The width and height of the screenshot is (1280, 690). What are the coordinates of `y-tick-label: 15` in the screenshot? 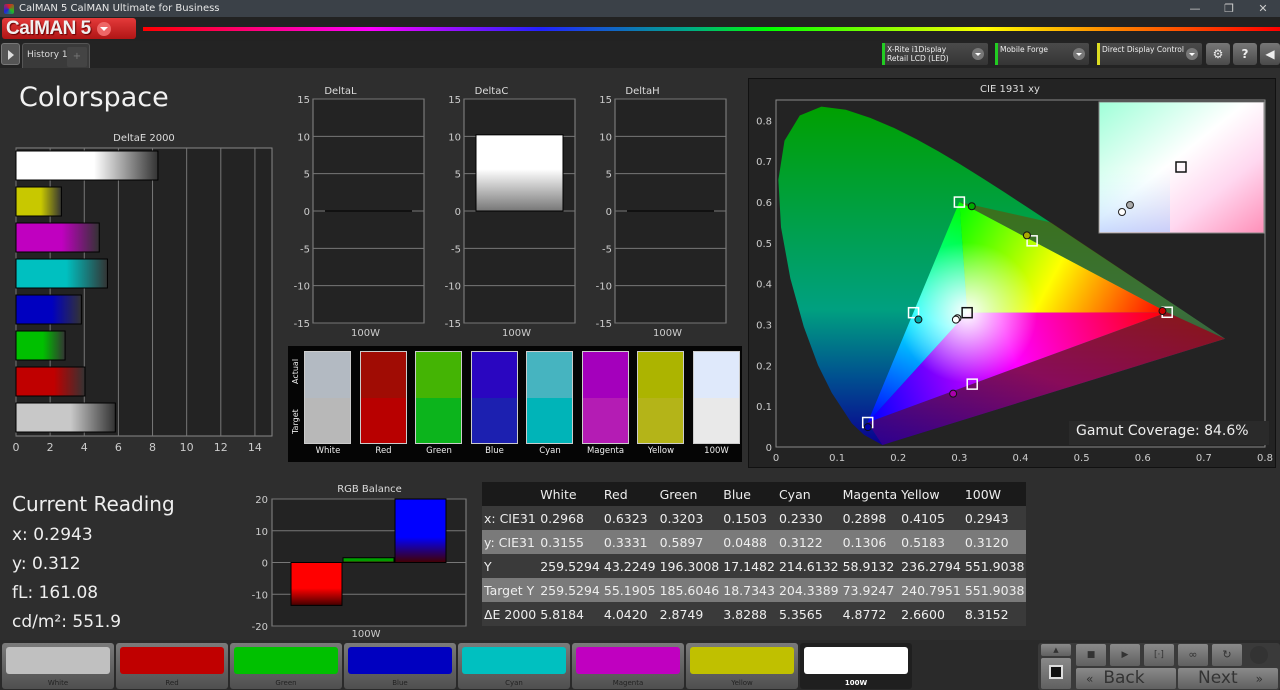 It's located at (605, 100).